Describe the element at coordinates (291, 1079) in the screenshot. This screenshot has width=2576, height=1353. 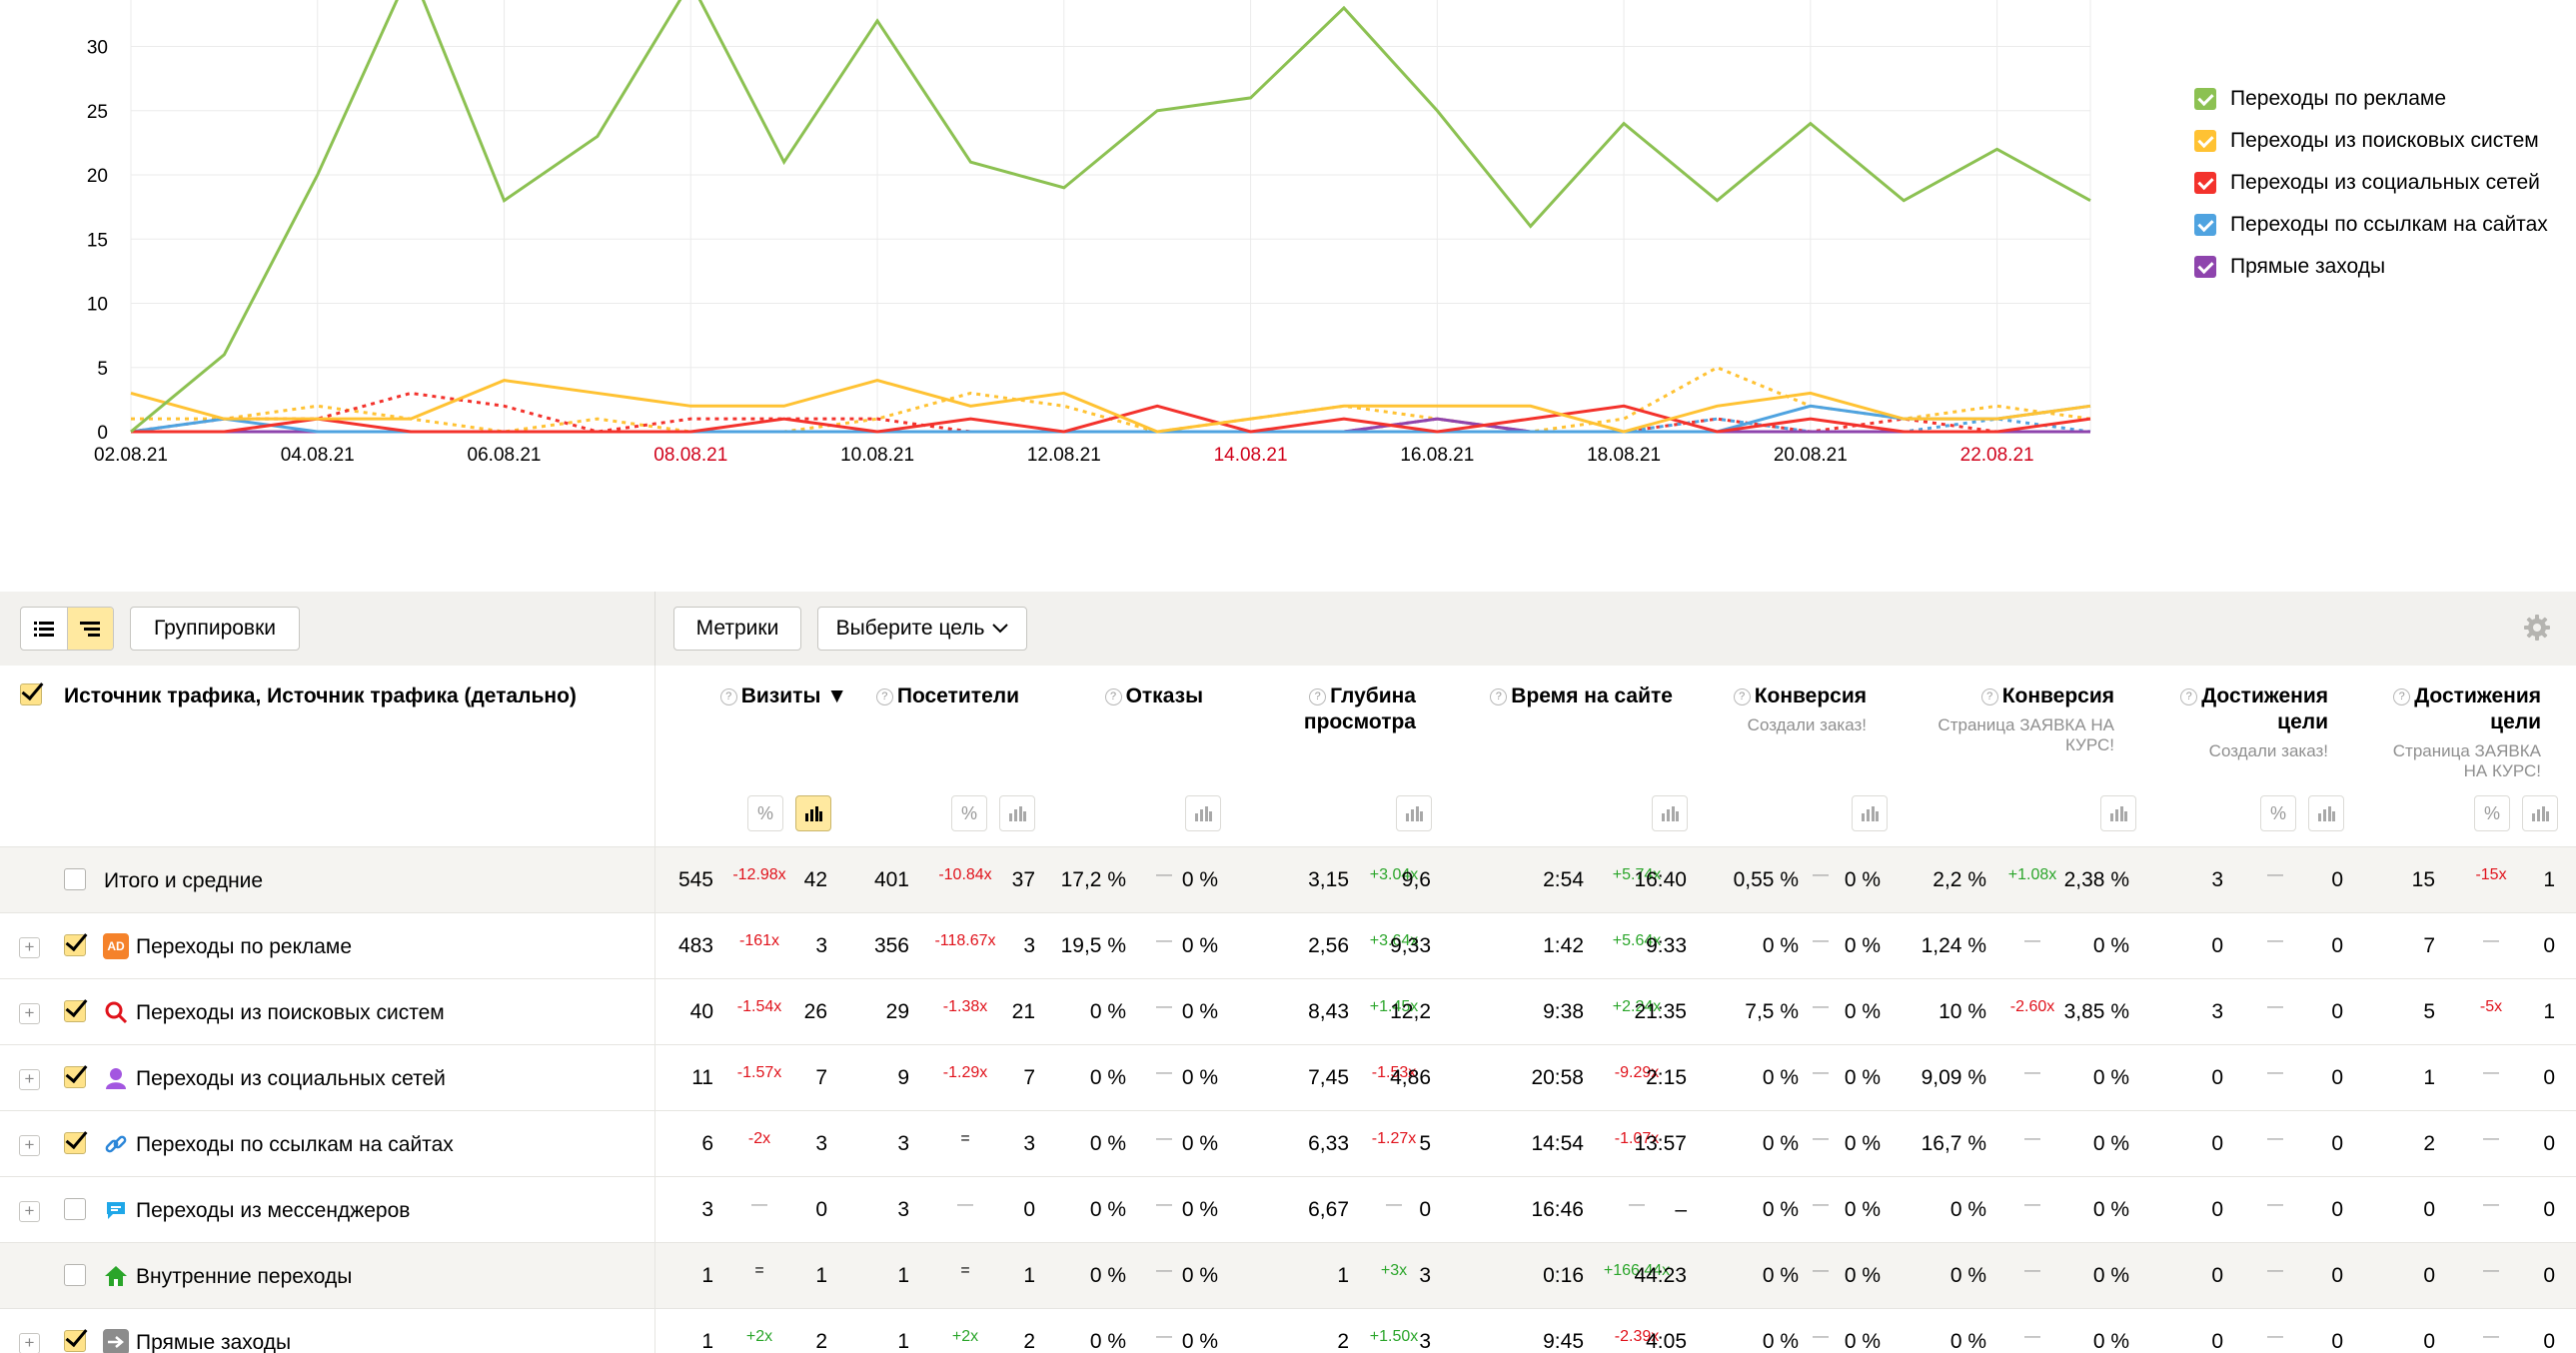
I see `row-label: Переходы из социальных сетей` at that location.